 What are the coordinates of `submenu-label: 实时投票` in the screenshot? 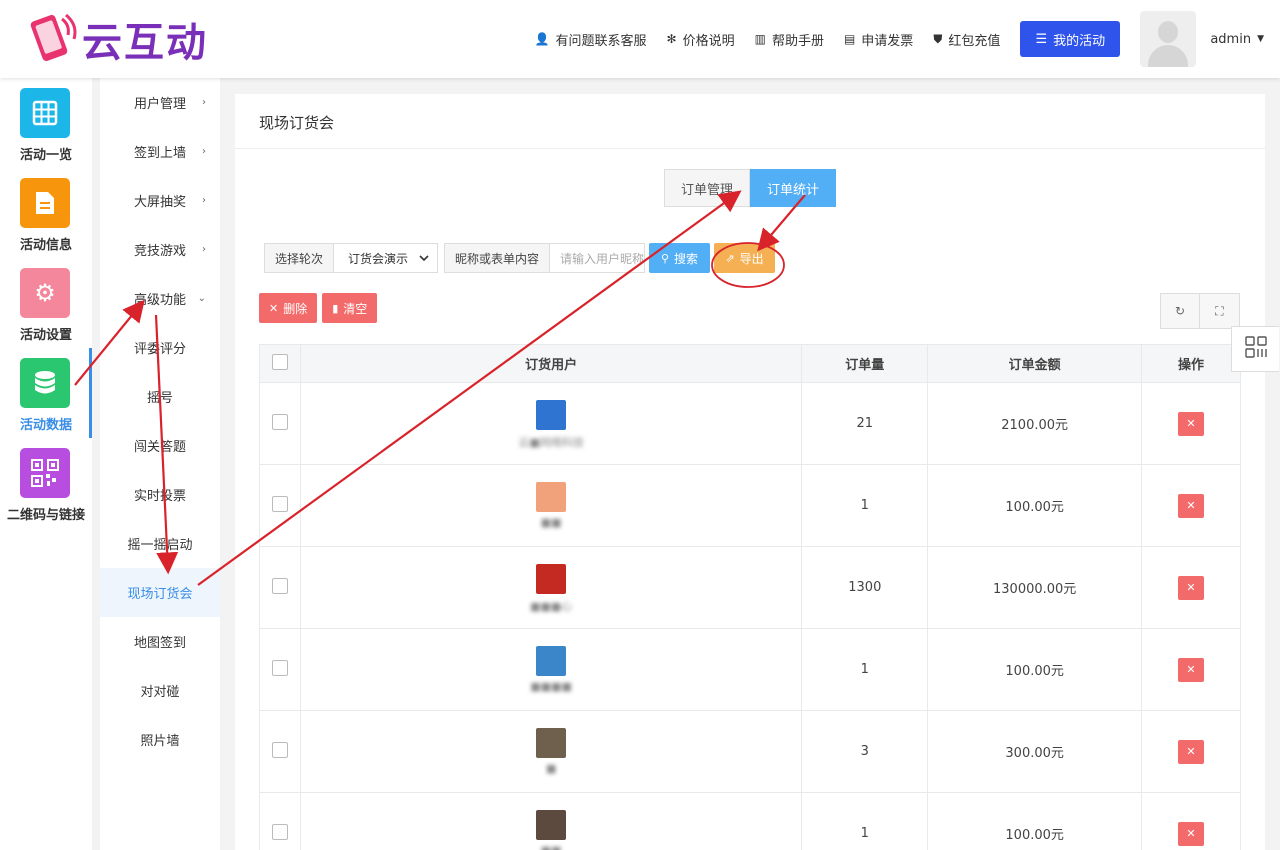 It's located at (159, 496).